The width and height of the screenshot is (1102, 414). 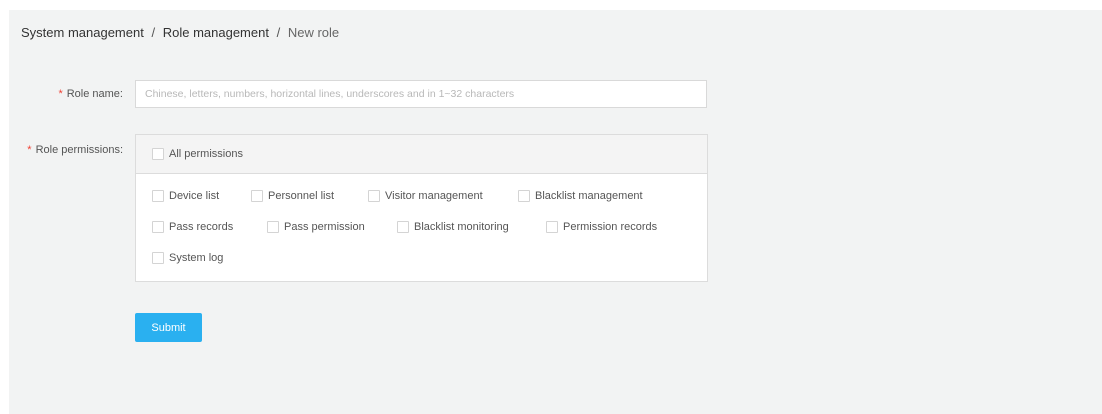 I want to click on permission-option-label: Visitor management, so click(x=434, y=196).